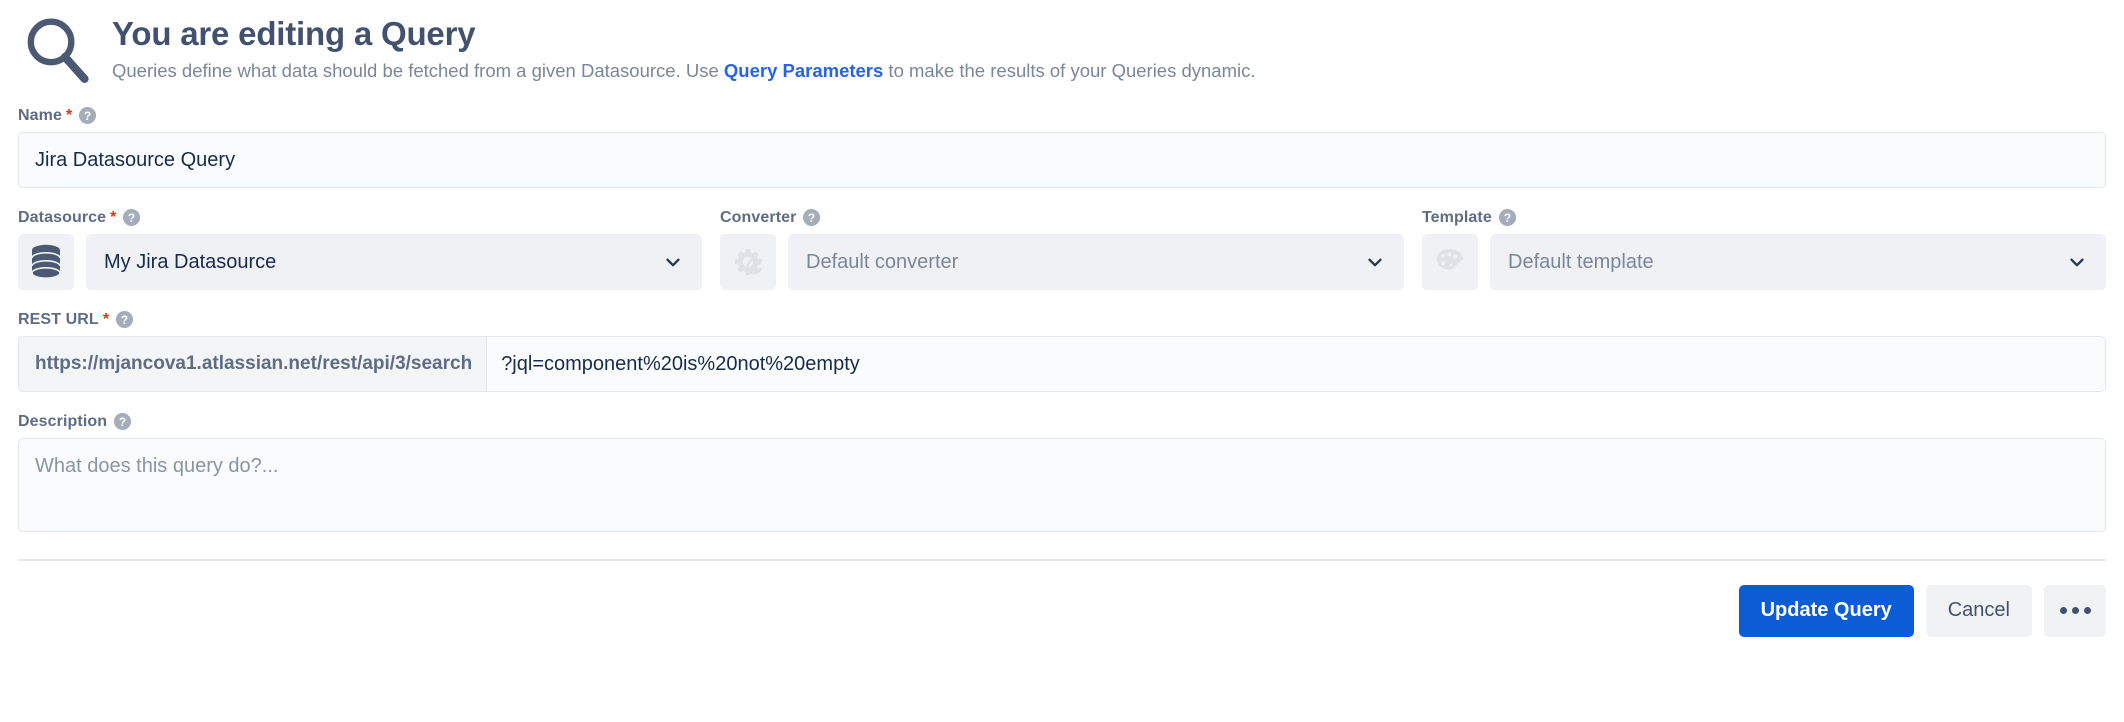 This screenshot has width=2124, height=722. I want to click on name-label-text: Name, so click(40, 115).